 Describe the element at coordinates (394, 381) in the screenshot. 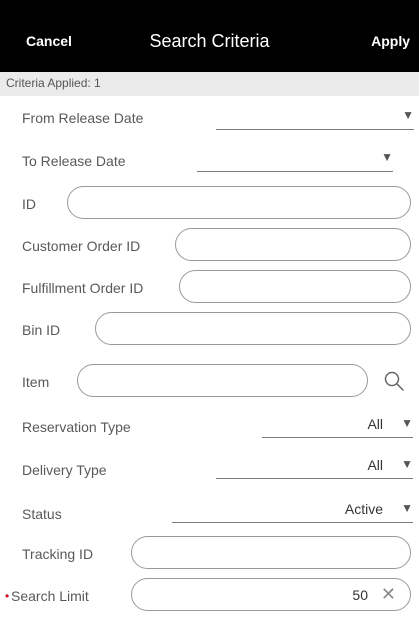

I see `search-icon` at that location.